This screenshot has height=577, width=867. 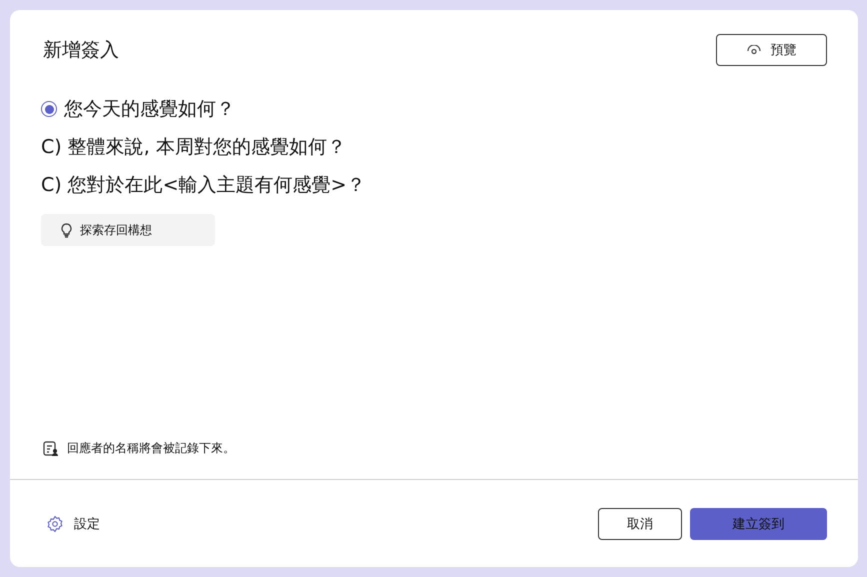 I want to click on radio-button, so click(x=49, y=109).